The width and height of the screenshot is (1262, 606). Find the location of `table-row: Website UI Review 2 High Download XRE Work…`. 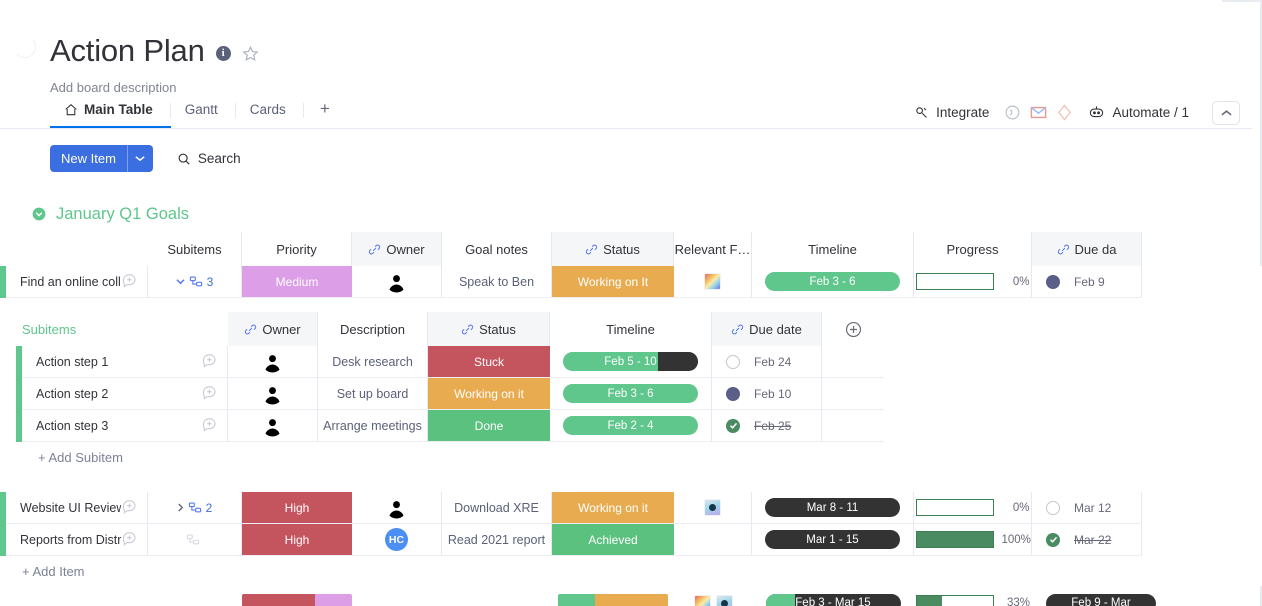

table-row: Website UI Review 2 High Download XRE Work… is located at coordinates (631, 508).